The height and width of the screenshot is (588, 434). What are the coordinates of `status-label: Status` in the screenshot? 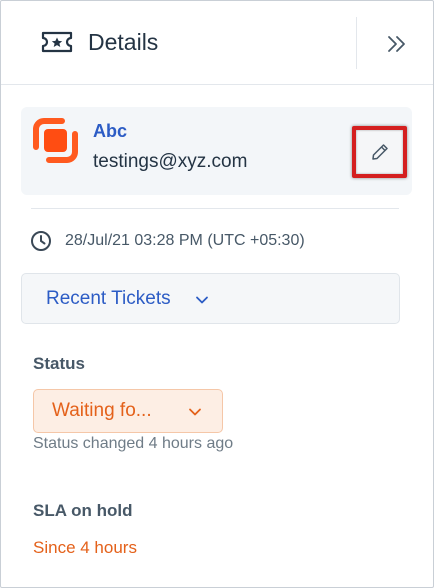 It's located at (59, 363).